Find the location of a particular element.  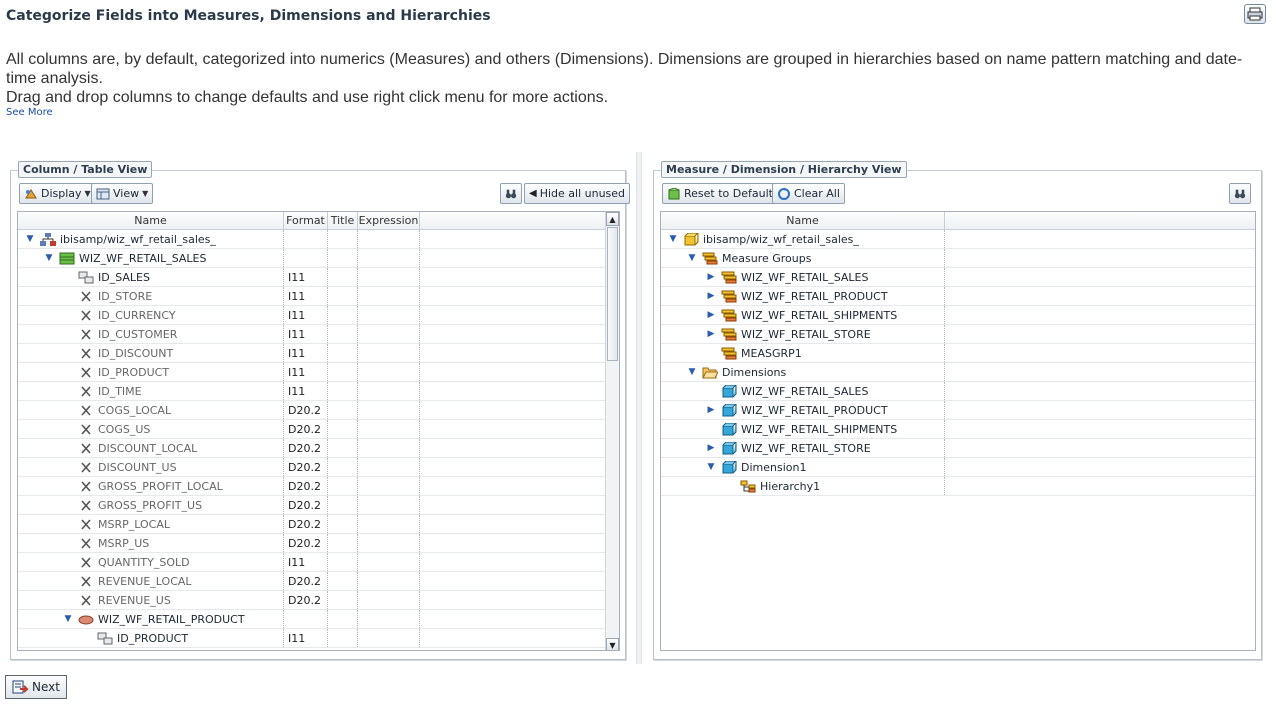

tree-row: QUANTITY_SOLD I11 is located at coordinates (318, 562).